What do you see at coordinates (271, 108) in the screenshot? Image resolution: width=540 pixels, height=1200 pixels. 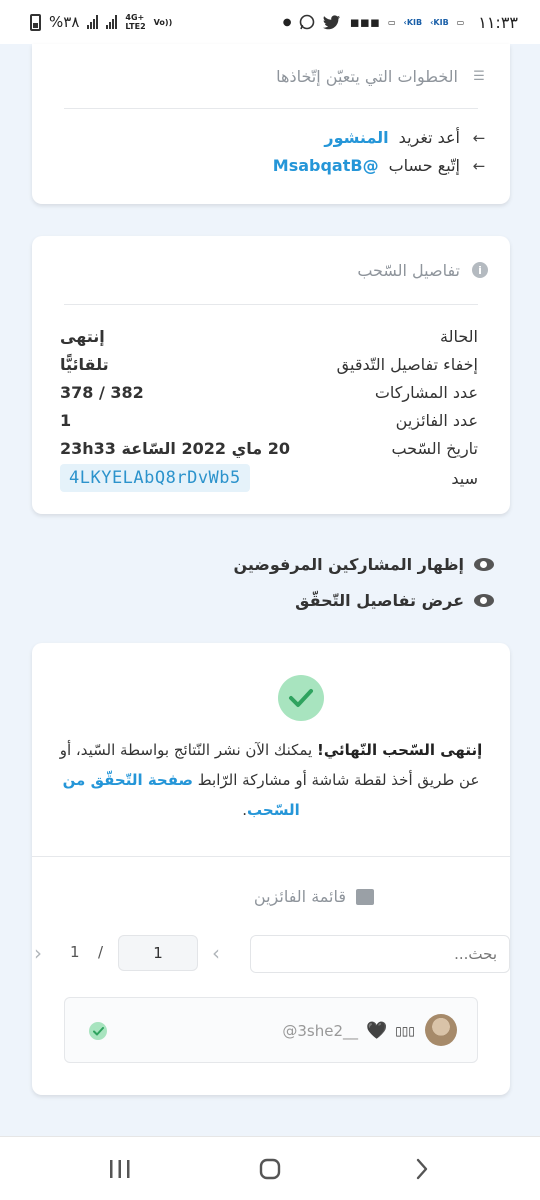 I see `steps-divider` at bounding box center [271, 108].